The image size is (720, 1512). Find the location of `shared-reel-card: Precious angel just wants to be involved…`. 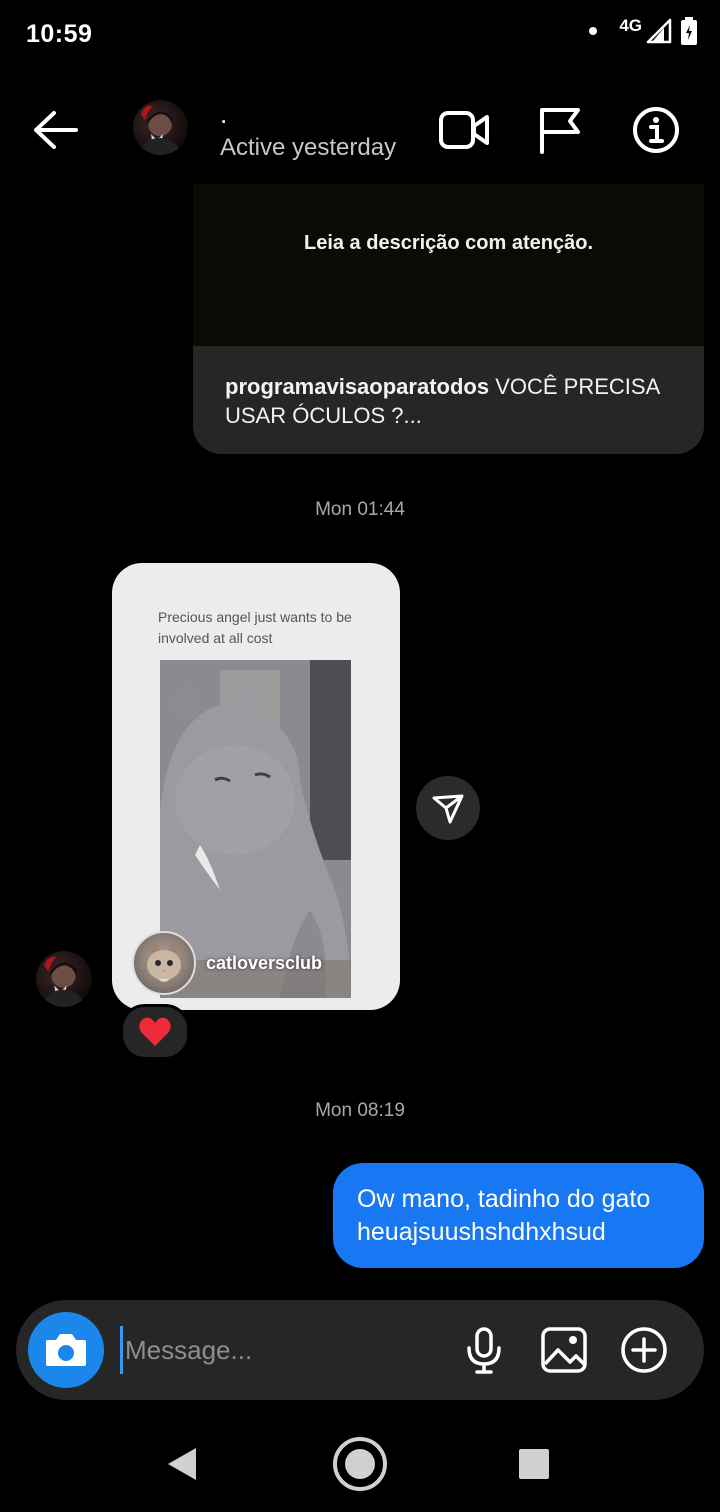

shared-reel-card: Precious angel just wants to be involved… is located at coordinates (256, 786).